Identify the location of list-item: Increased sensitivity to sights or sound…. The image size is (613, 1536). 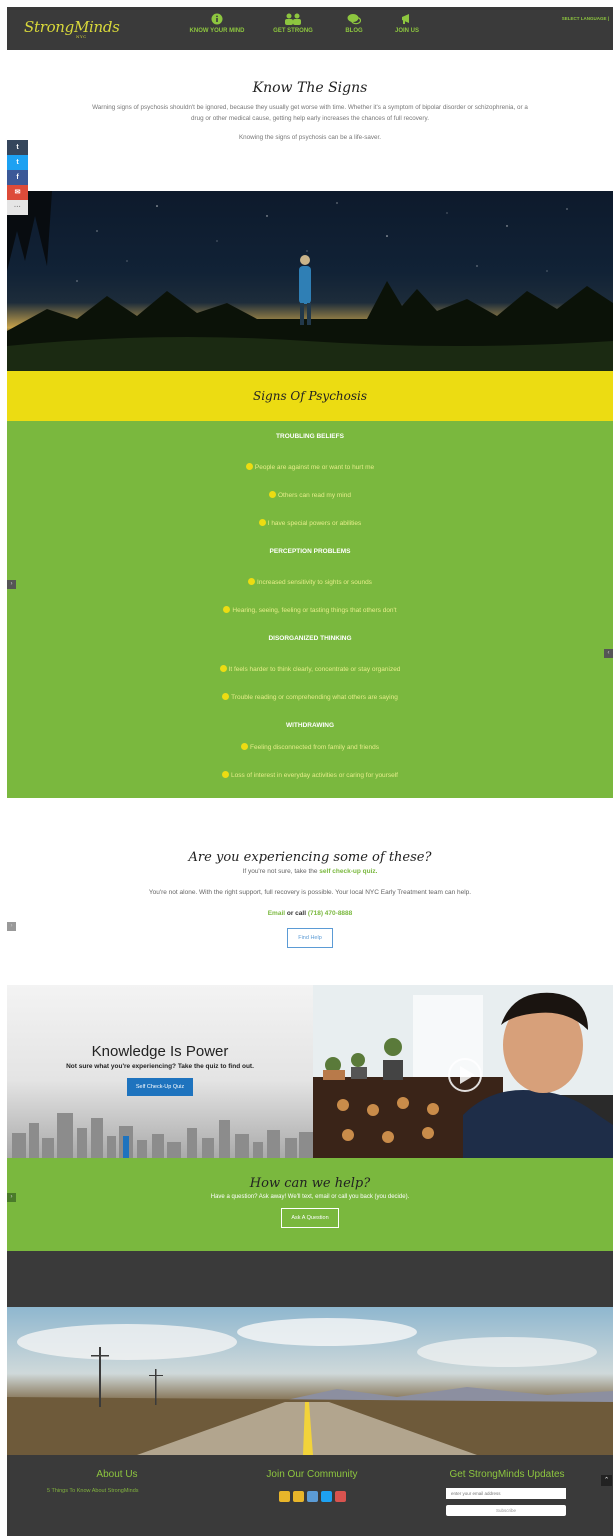
(310, 582).